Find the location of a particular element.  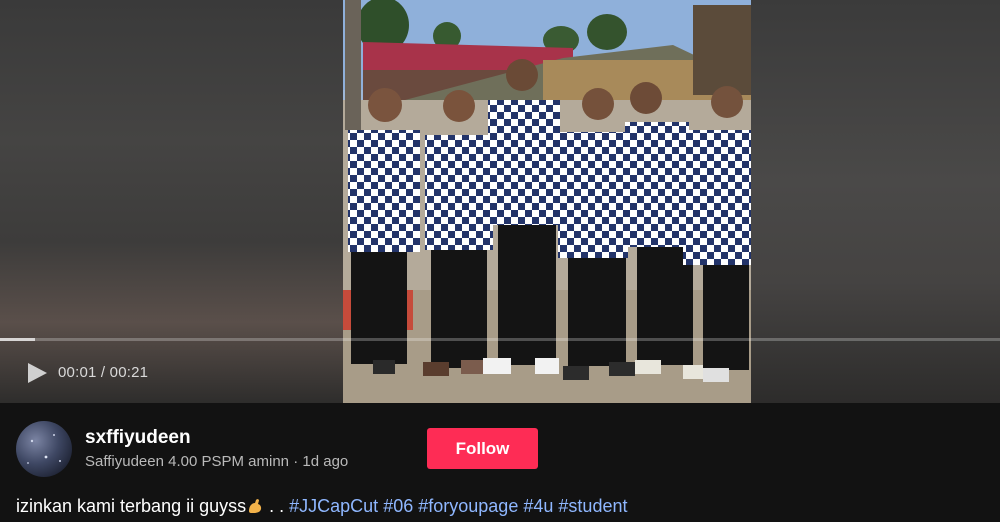

time-display: 00:01 / 00:21 is located at coordinates (103, 372).